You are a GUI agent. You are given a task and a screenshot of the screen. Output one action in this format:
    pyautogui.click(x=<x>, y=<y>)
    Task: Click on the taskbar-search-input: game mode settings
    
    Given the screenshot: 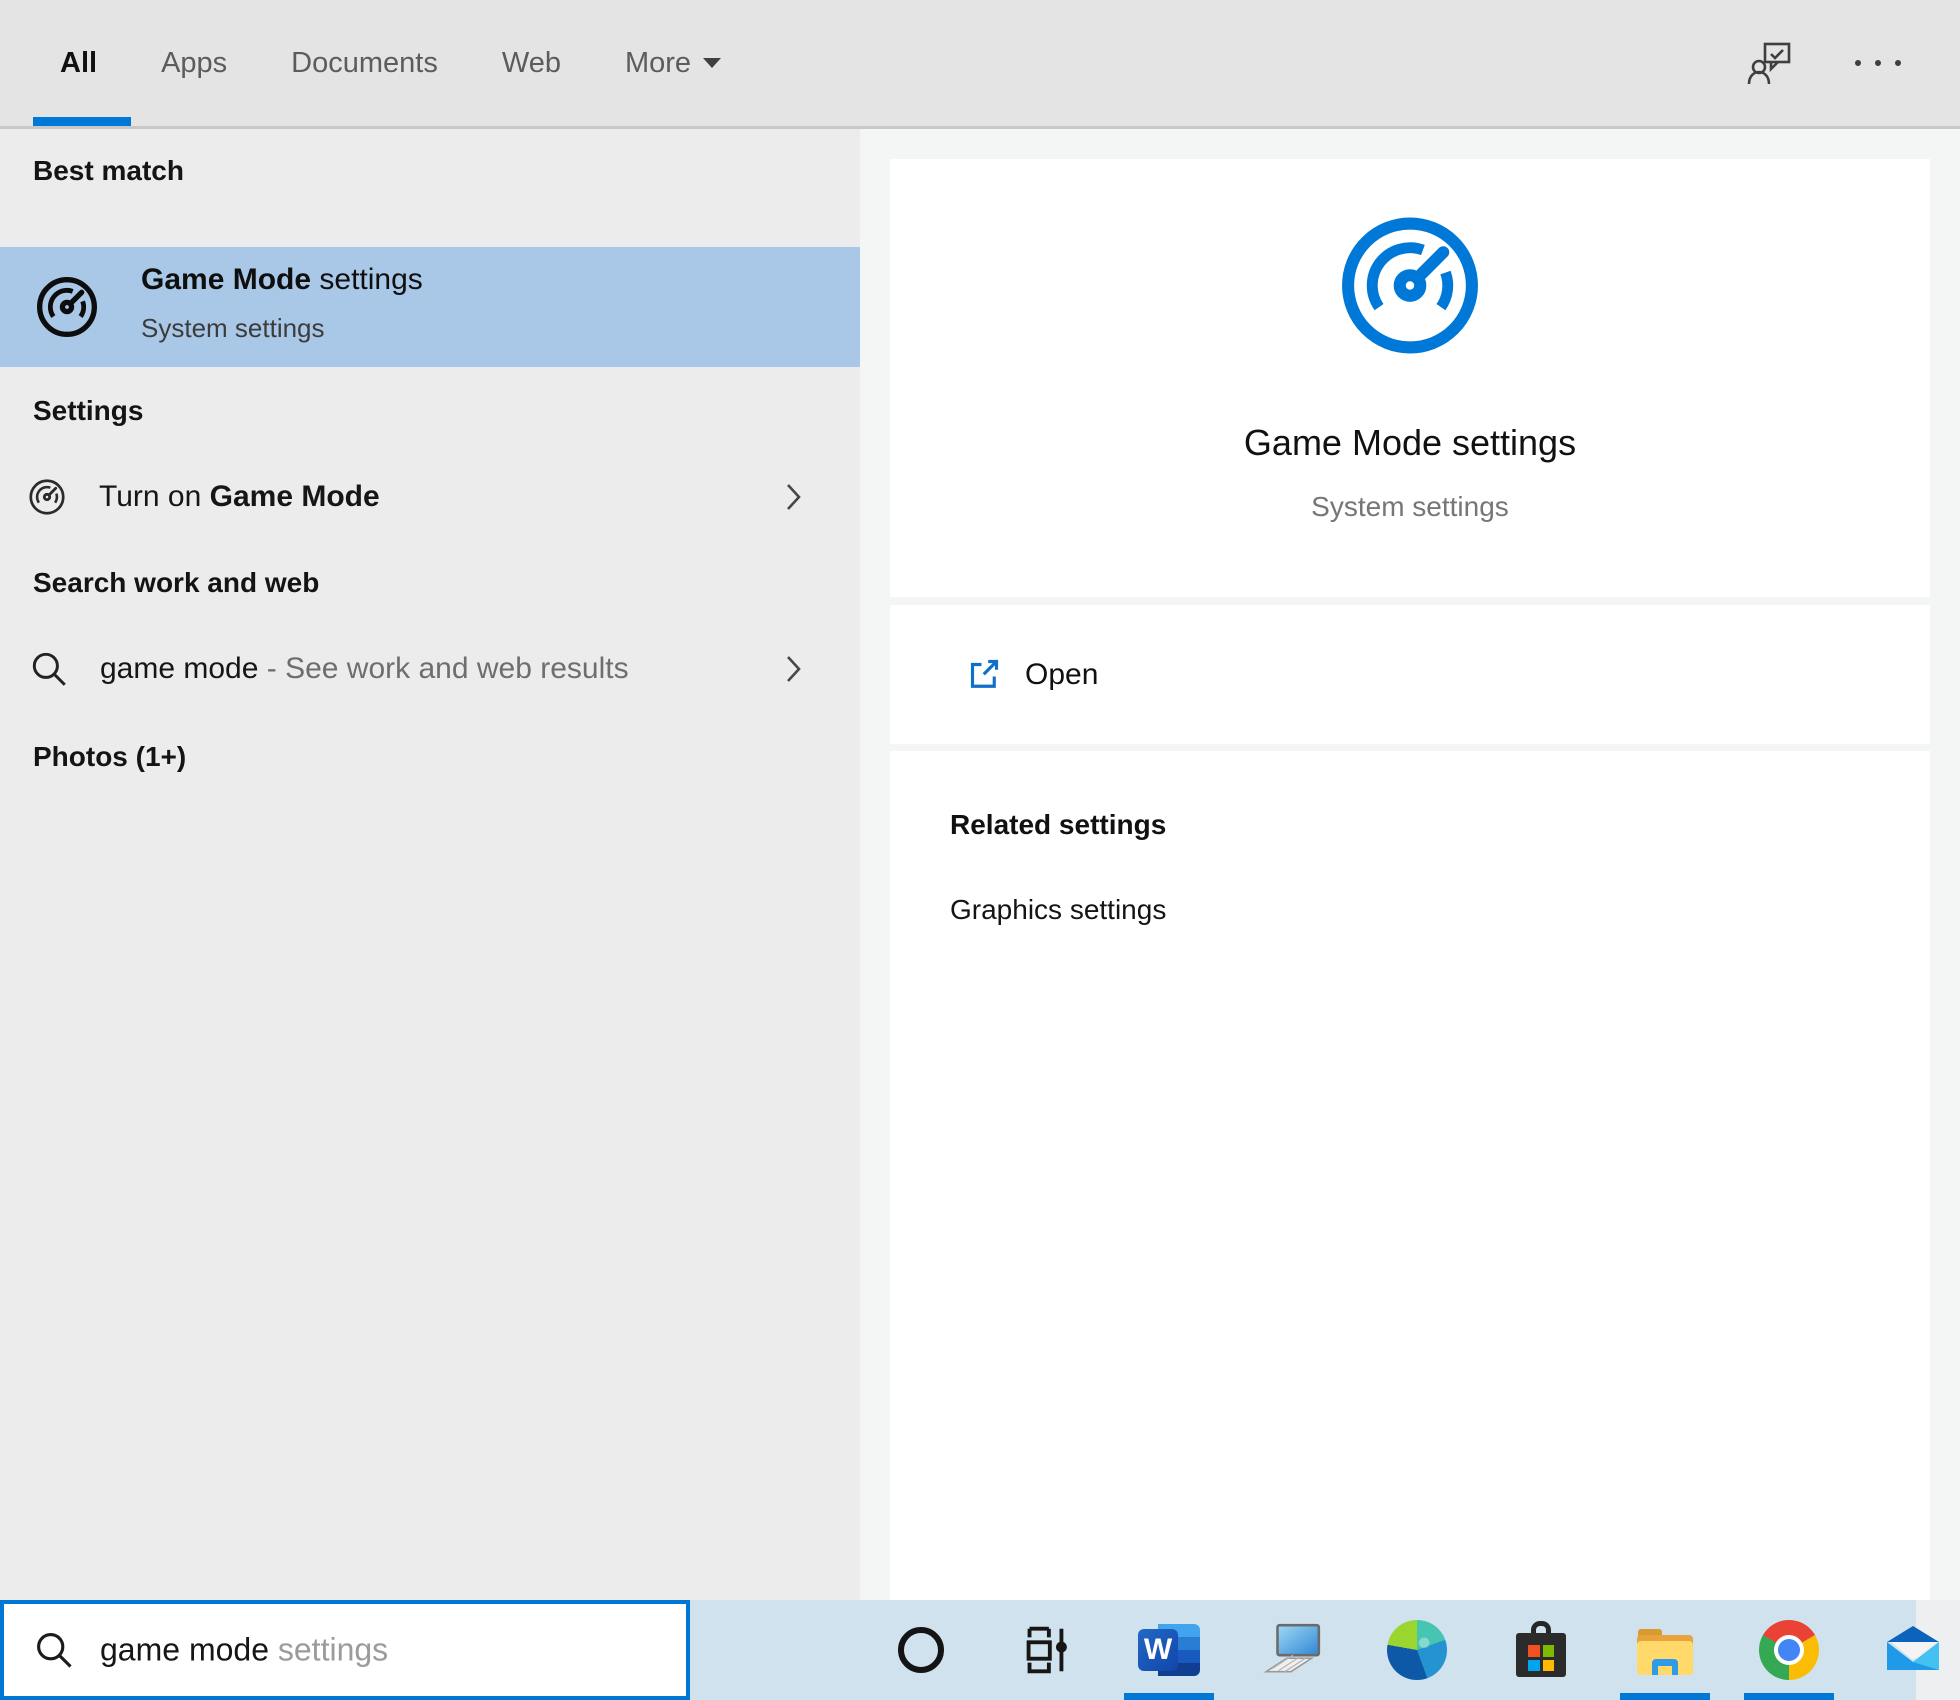 What is the action you would take?
    pyautogui.click(x=345, y=1650)
    